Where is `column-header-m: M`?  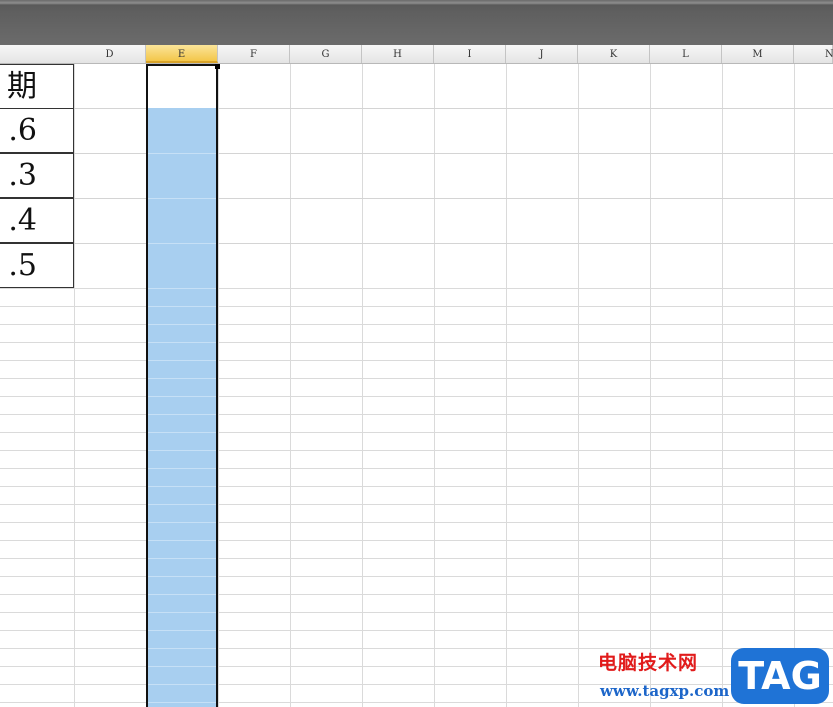 column-header-m: M is located at coordinates (758, 54).